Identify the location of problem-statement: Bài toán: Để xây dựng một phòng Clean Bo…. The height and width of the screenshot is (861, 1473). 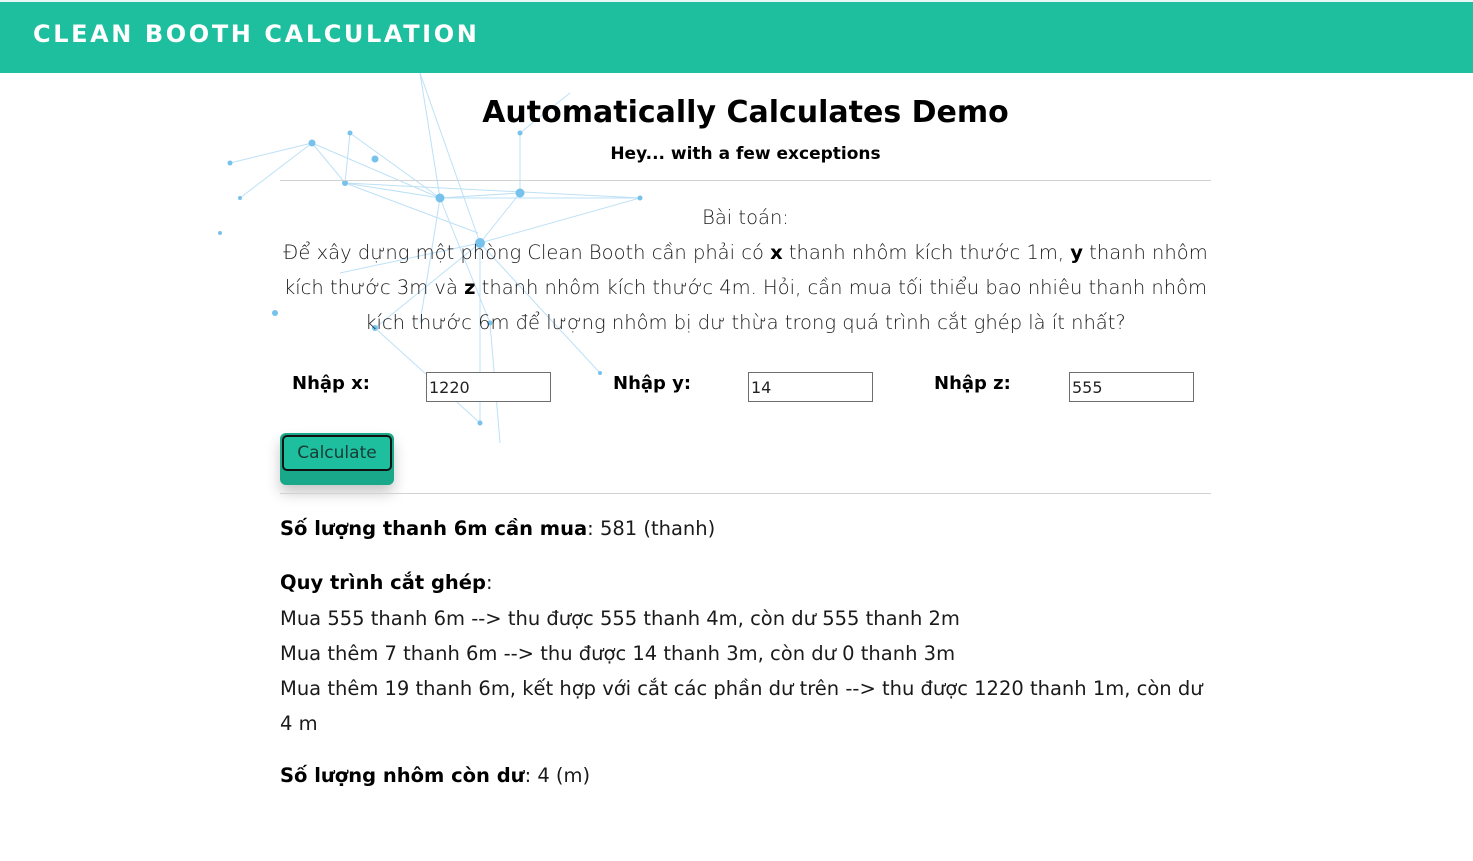
(745, 270).